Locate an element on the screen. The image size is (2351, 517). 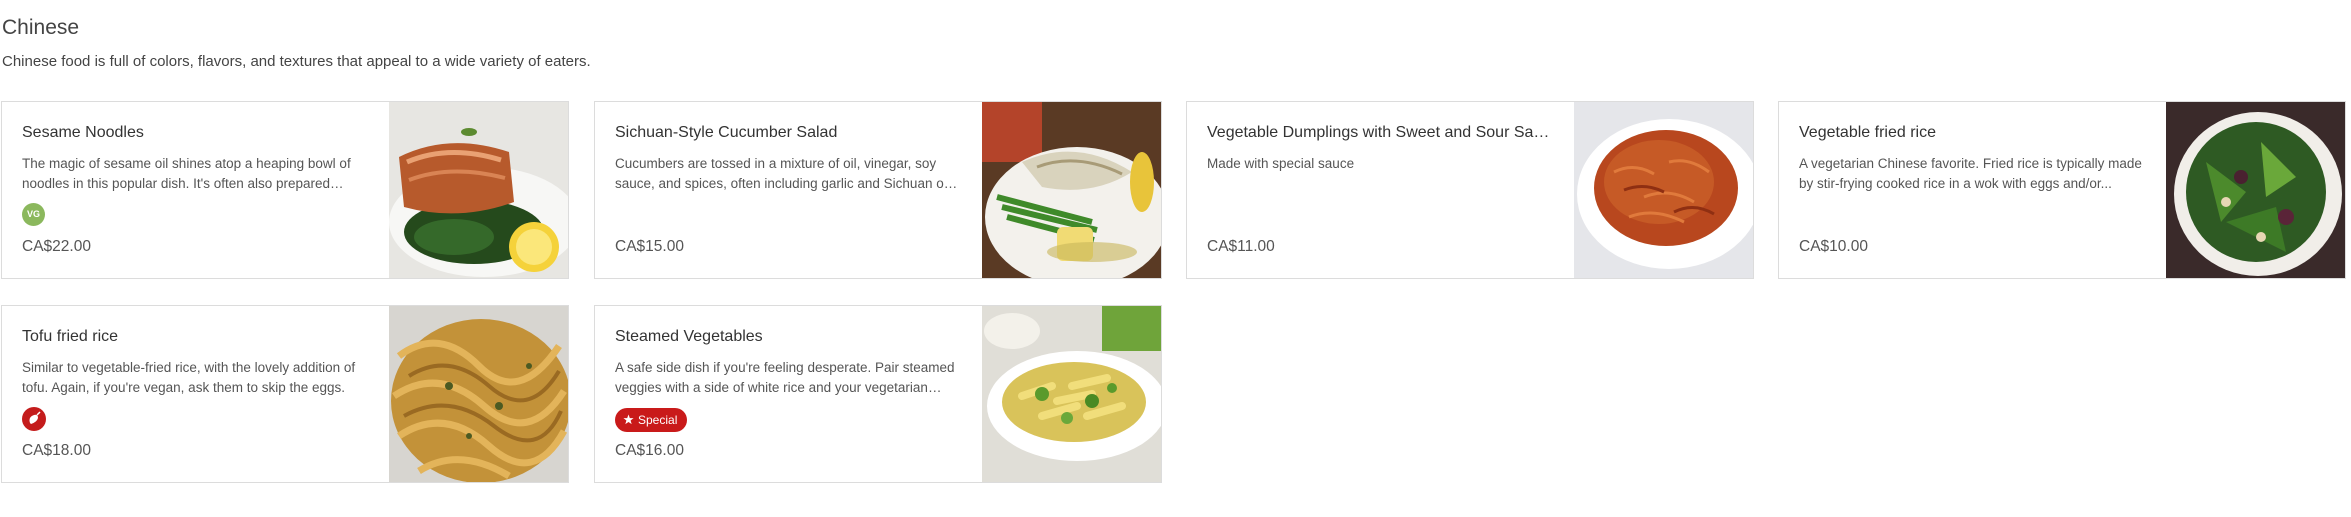
item-price: CA$18.00 is located at coordinates (56, 450).